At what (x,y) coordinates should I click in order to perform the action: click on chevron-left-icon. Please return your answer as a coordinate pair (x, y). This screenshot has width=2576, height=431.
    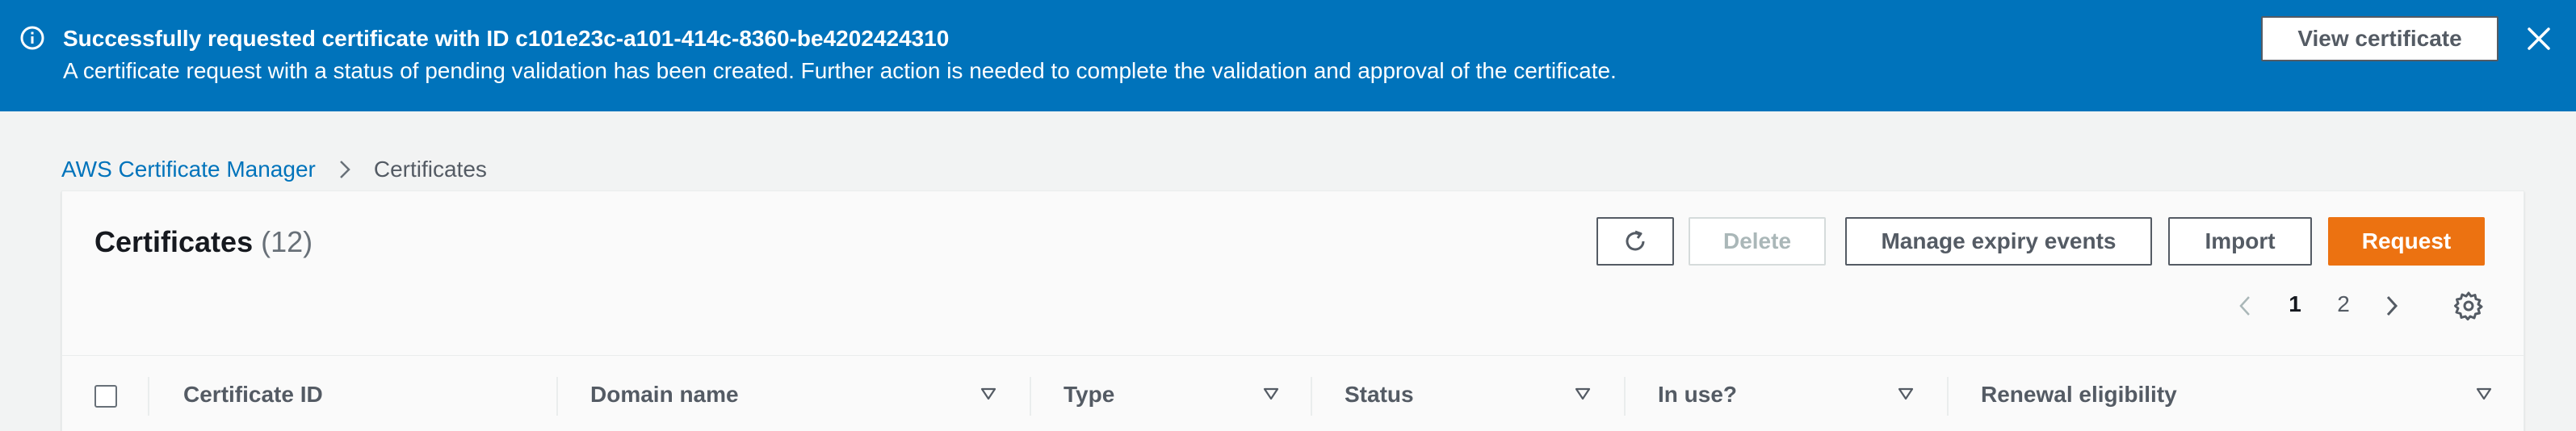
    Looking at the image, I should click on (2245, 306).